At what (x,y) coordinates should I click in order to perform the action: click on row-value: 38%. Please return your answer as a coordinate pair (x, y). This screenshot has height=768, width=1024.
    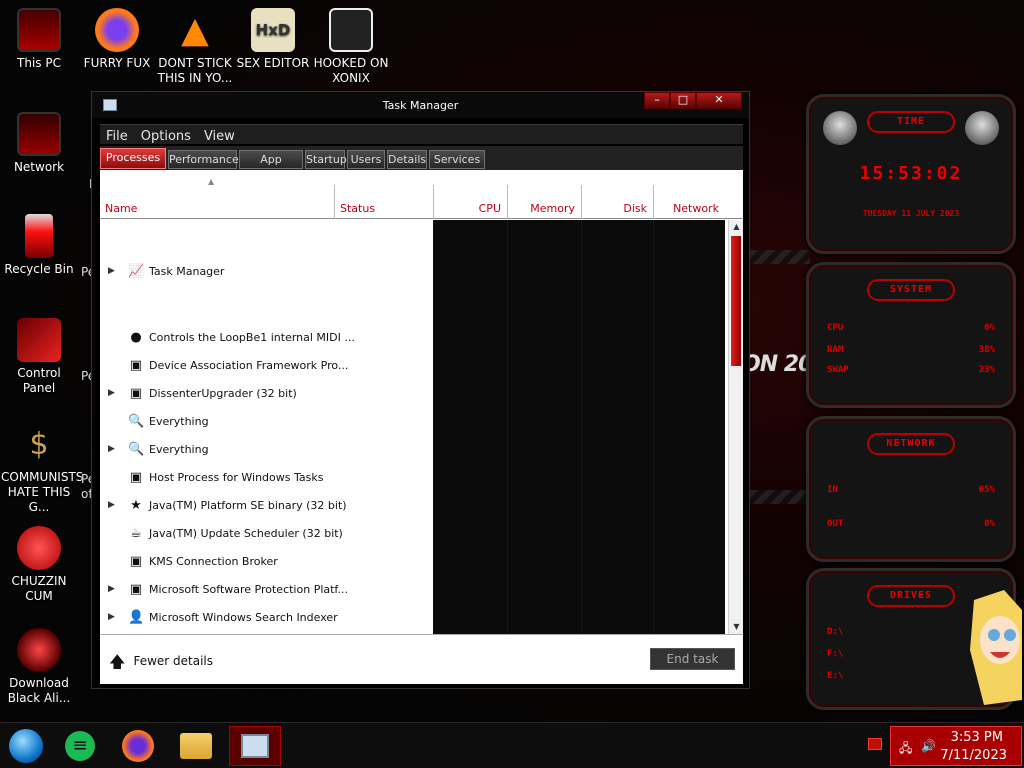
    Looking at the image, I should click on (986, 350).